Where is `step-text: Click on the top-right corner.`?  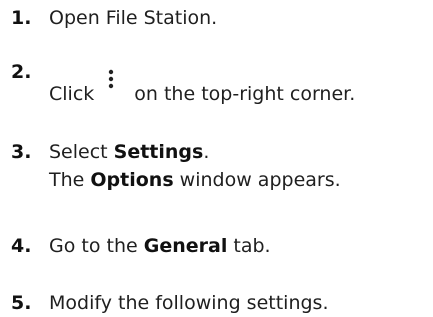 step-text: Click on the top-right corner. is located at coordinates (202, 88).